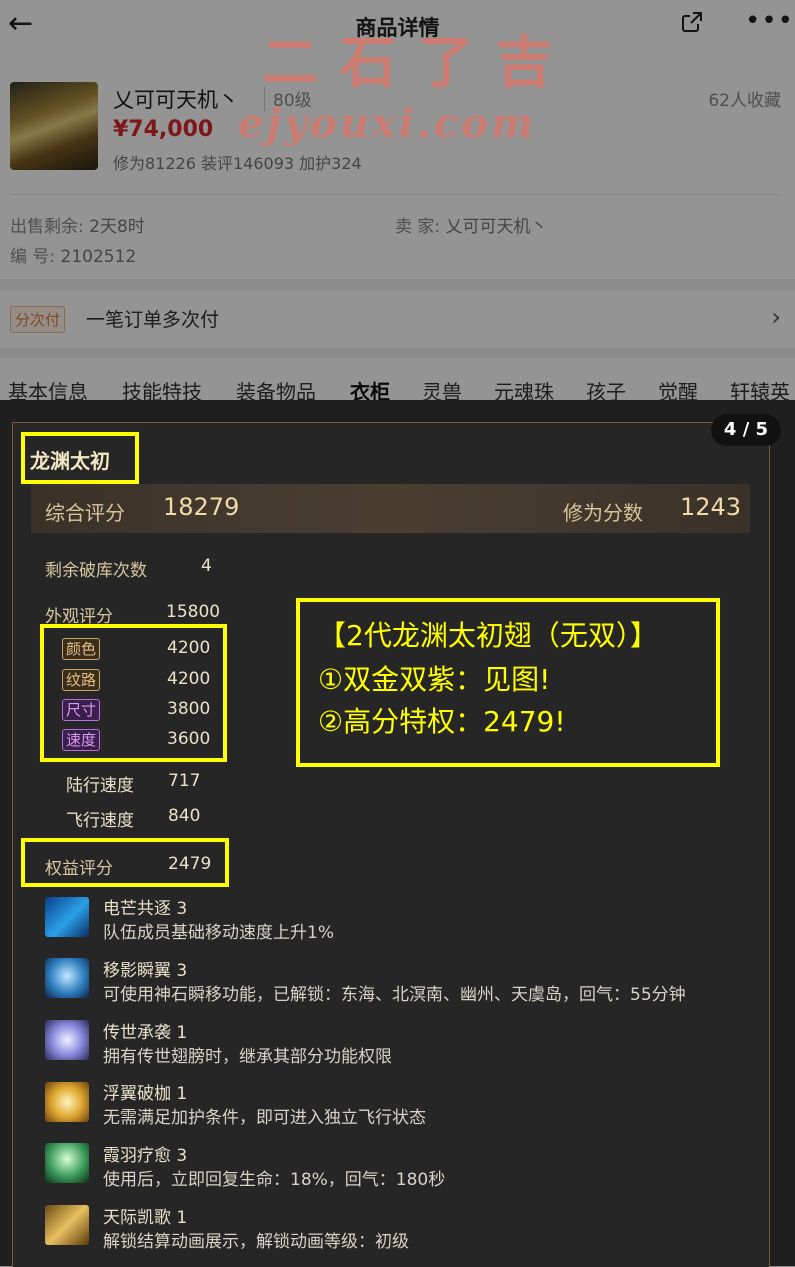  What do you see at coordinates (488, 635) in the screenshot?
I see `callout-line-1: 【2代龙渊太初翅（无双）】` at bounding box center [488, 635].